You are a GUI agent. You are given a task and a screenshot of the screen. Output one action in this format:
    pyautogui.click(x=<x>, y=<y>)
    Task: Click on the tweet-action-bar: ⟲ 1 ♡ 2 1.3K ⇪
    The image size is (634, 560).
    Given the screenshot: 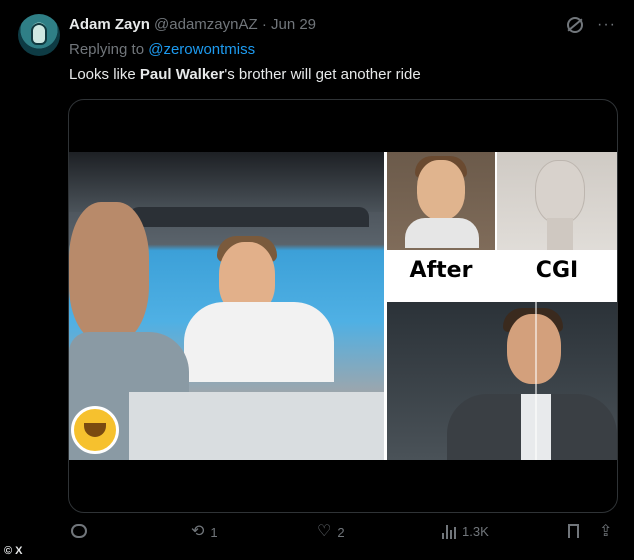 What is the action you would take?
    pyautogui.click(x=343, y=535)
    